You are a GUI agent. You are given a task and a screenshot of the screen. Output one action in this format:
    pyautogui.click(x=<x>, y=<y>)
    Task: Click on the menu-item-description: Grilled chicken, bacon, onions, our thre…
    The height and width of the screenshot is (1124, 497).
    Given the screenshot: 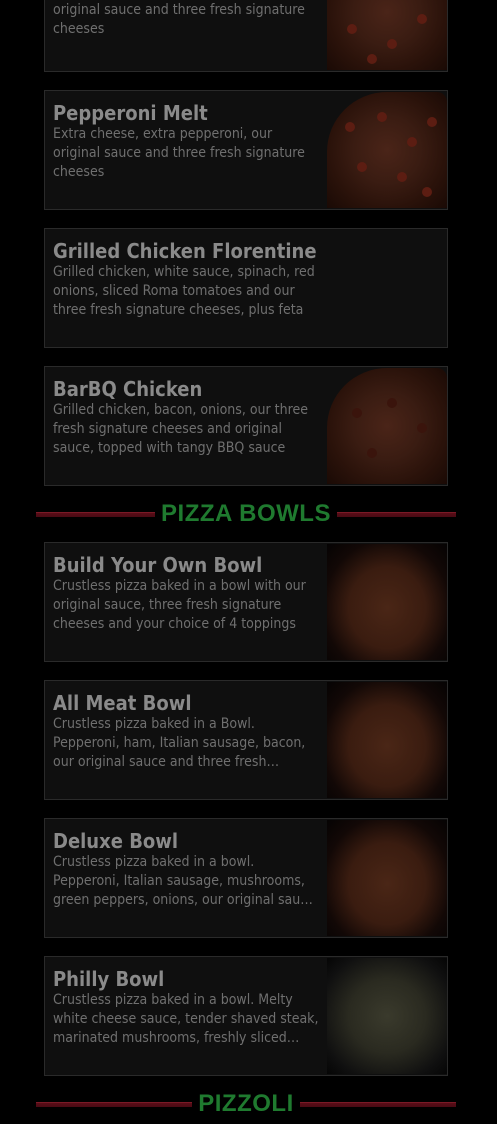 What is the action you would take?
    pyautogui.click(x=180, y=429)
    